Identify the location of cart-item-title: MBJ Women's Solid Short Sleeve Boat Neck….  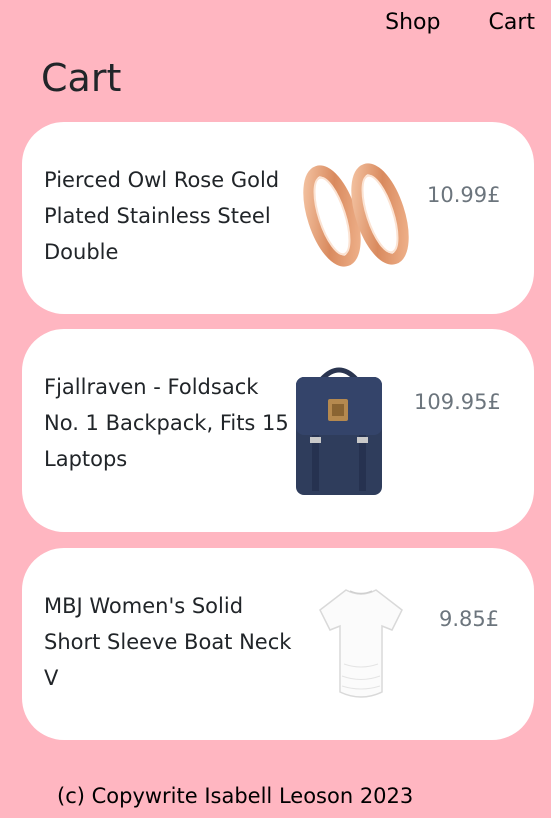
(168, 642).